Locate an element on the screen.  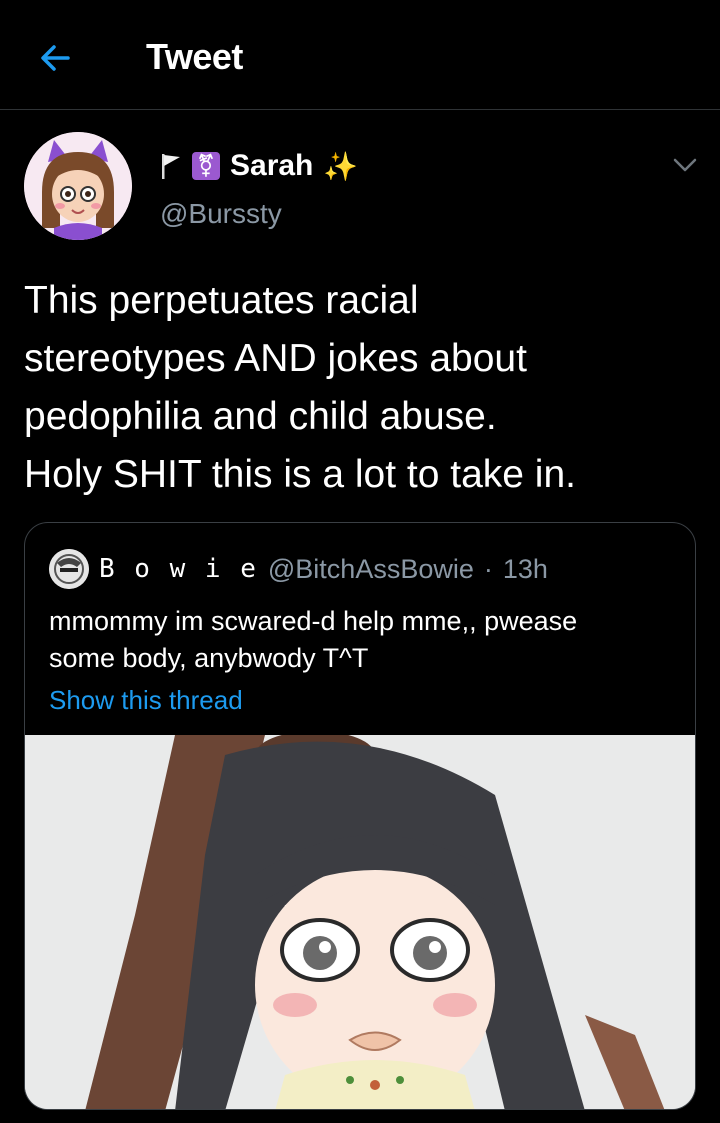
author-avatar is located at coordinates (78, 186).